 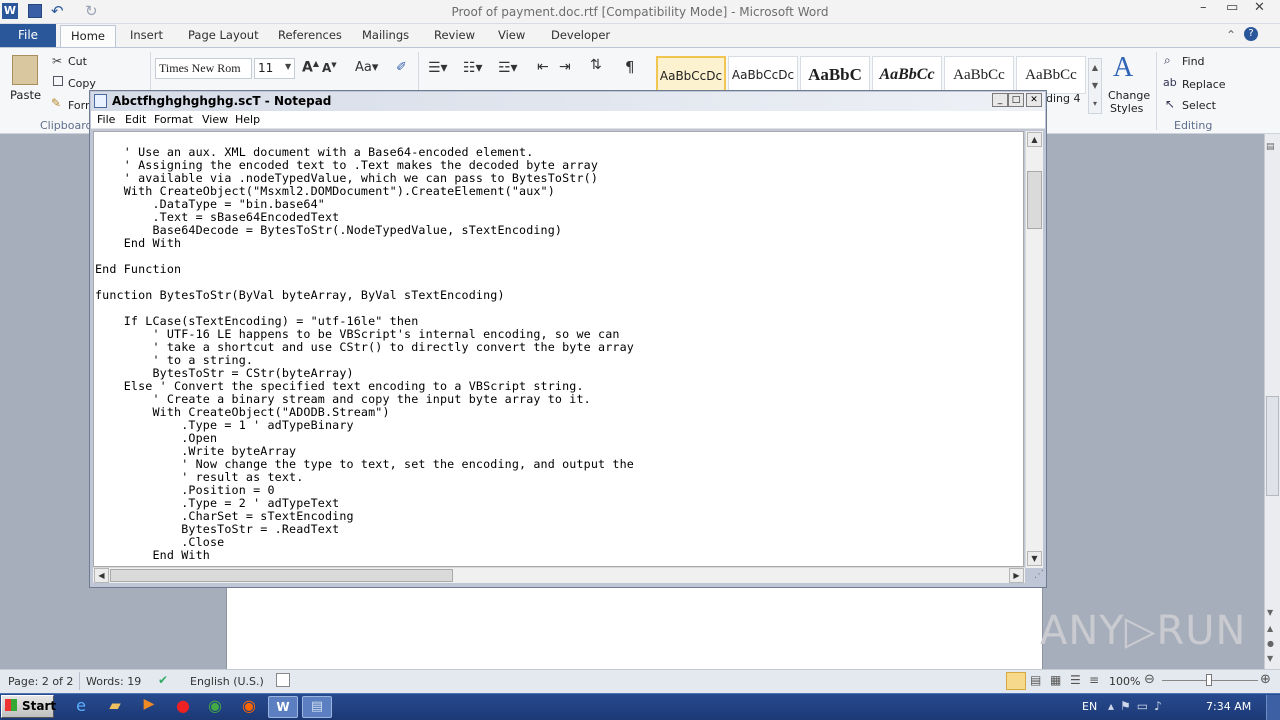 What do you see at coordinates (77, 61) in the screenshot?
I see `cut-button: Cut` at bounding box center [77, 61].